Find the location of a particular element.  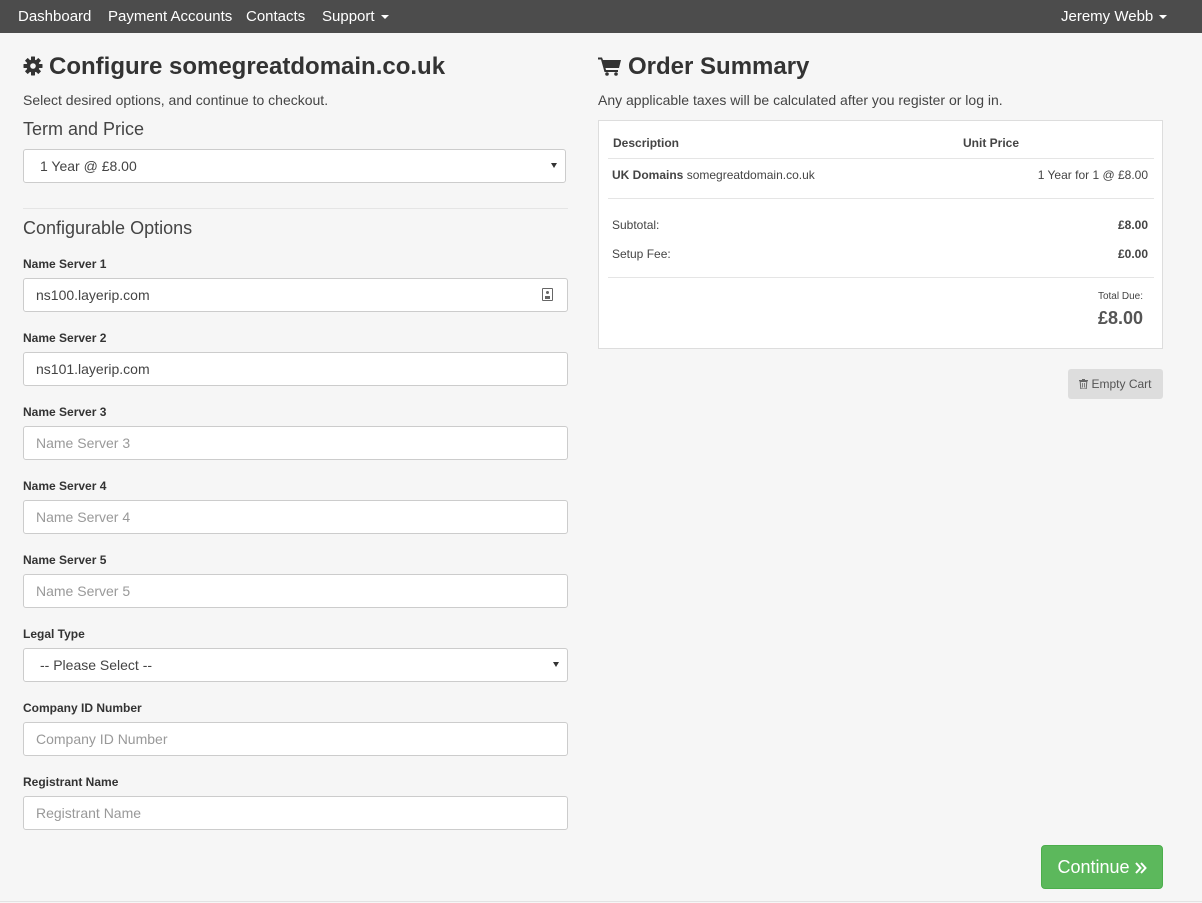

user-name: Jeremy Webb is located at coordinates (1107, 16).